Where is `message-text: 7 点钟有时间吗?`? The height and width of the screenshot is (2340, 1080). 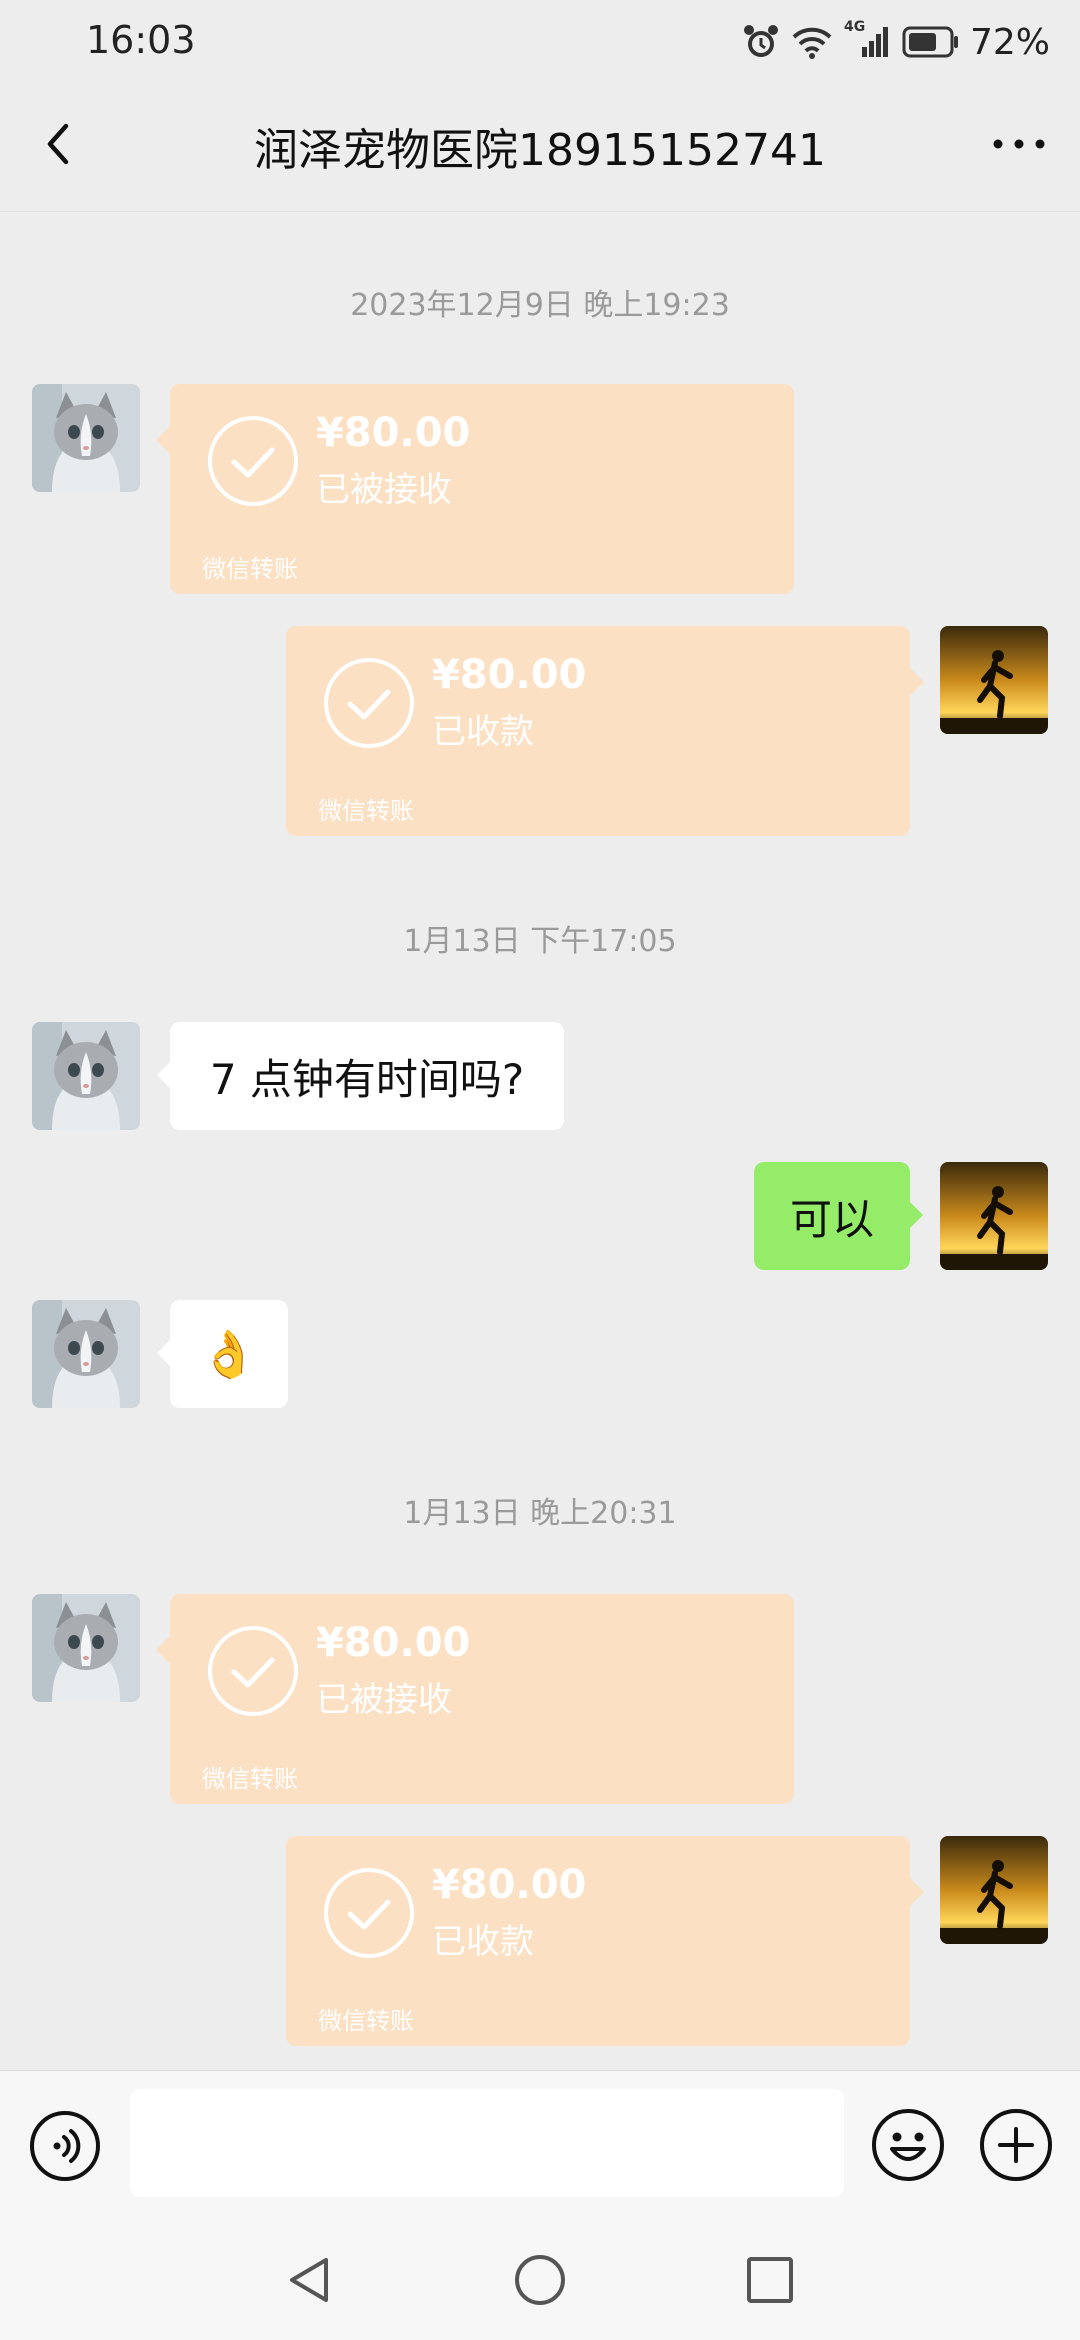
message-text: 7 点钟有时间吗? is located at coordinates (367, 1079).